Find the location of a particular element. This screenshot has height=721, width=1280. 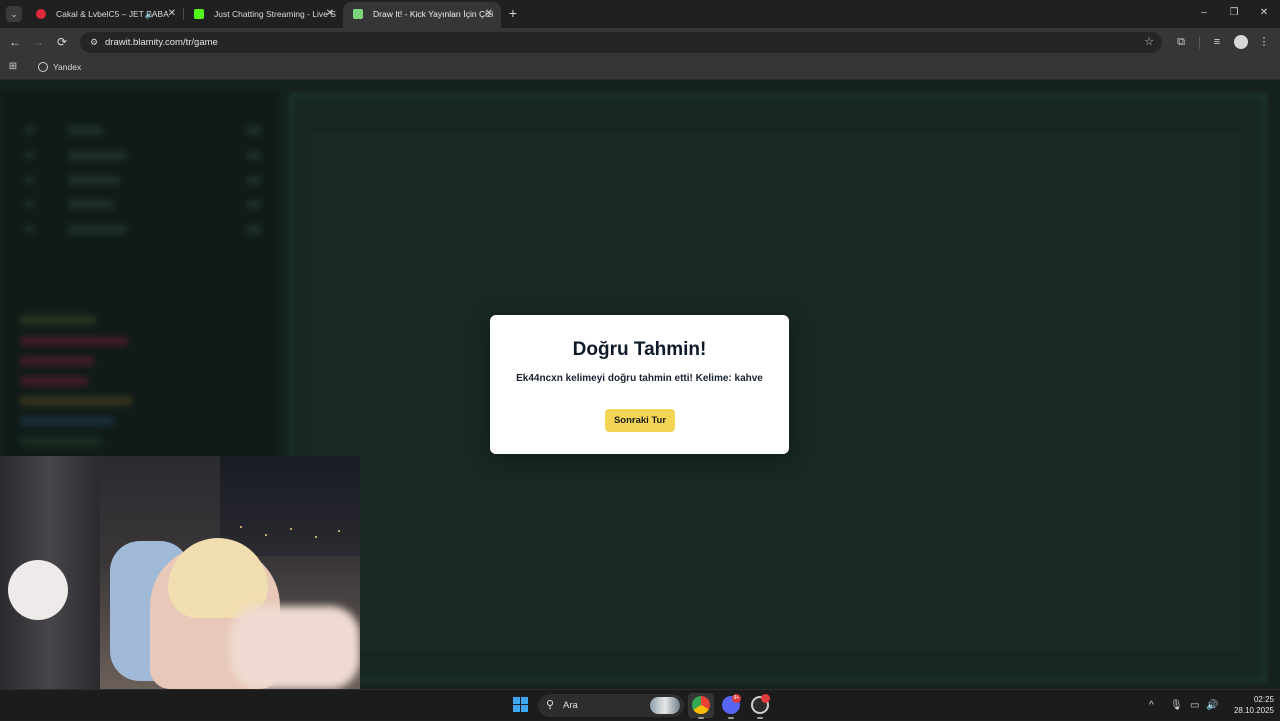

clock-time: 02:25 is located at coordinates (1263, 699).